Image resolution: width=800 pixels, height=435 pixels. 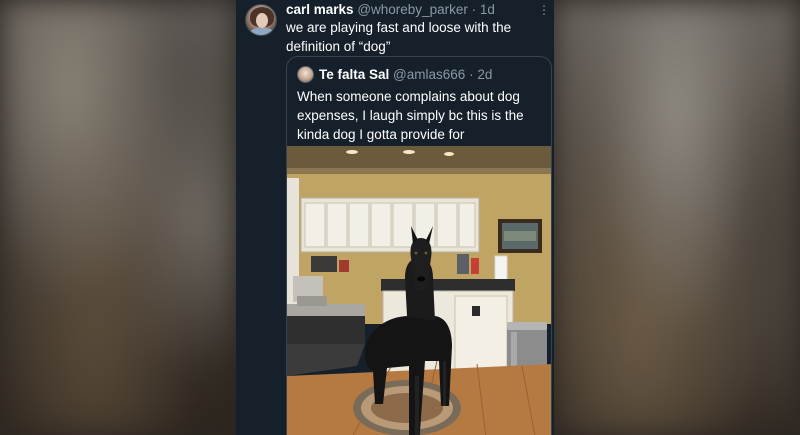 I want to click on author-avatar, so click(x=261, y=20).